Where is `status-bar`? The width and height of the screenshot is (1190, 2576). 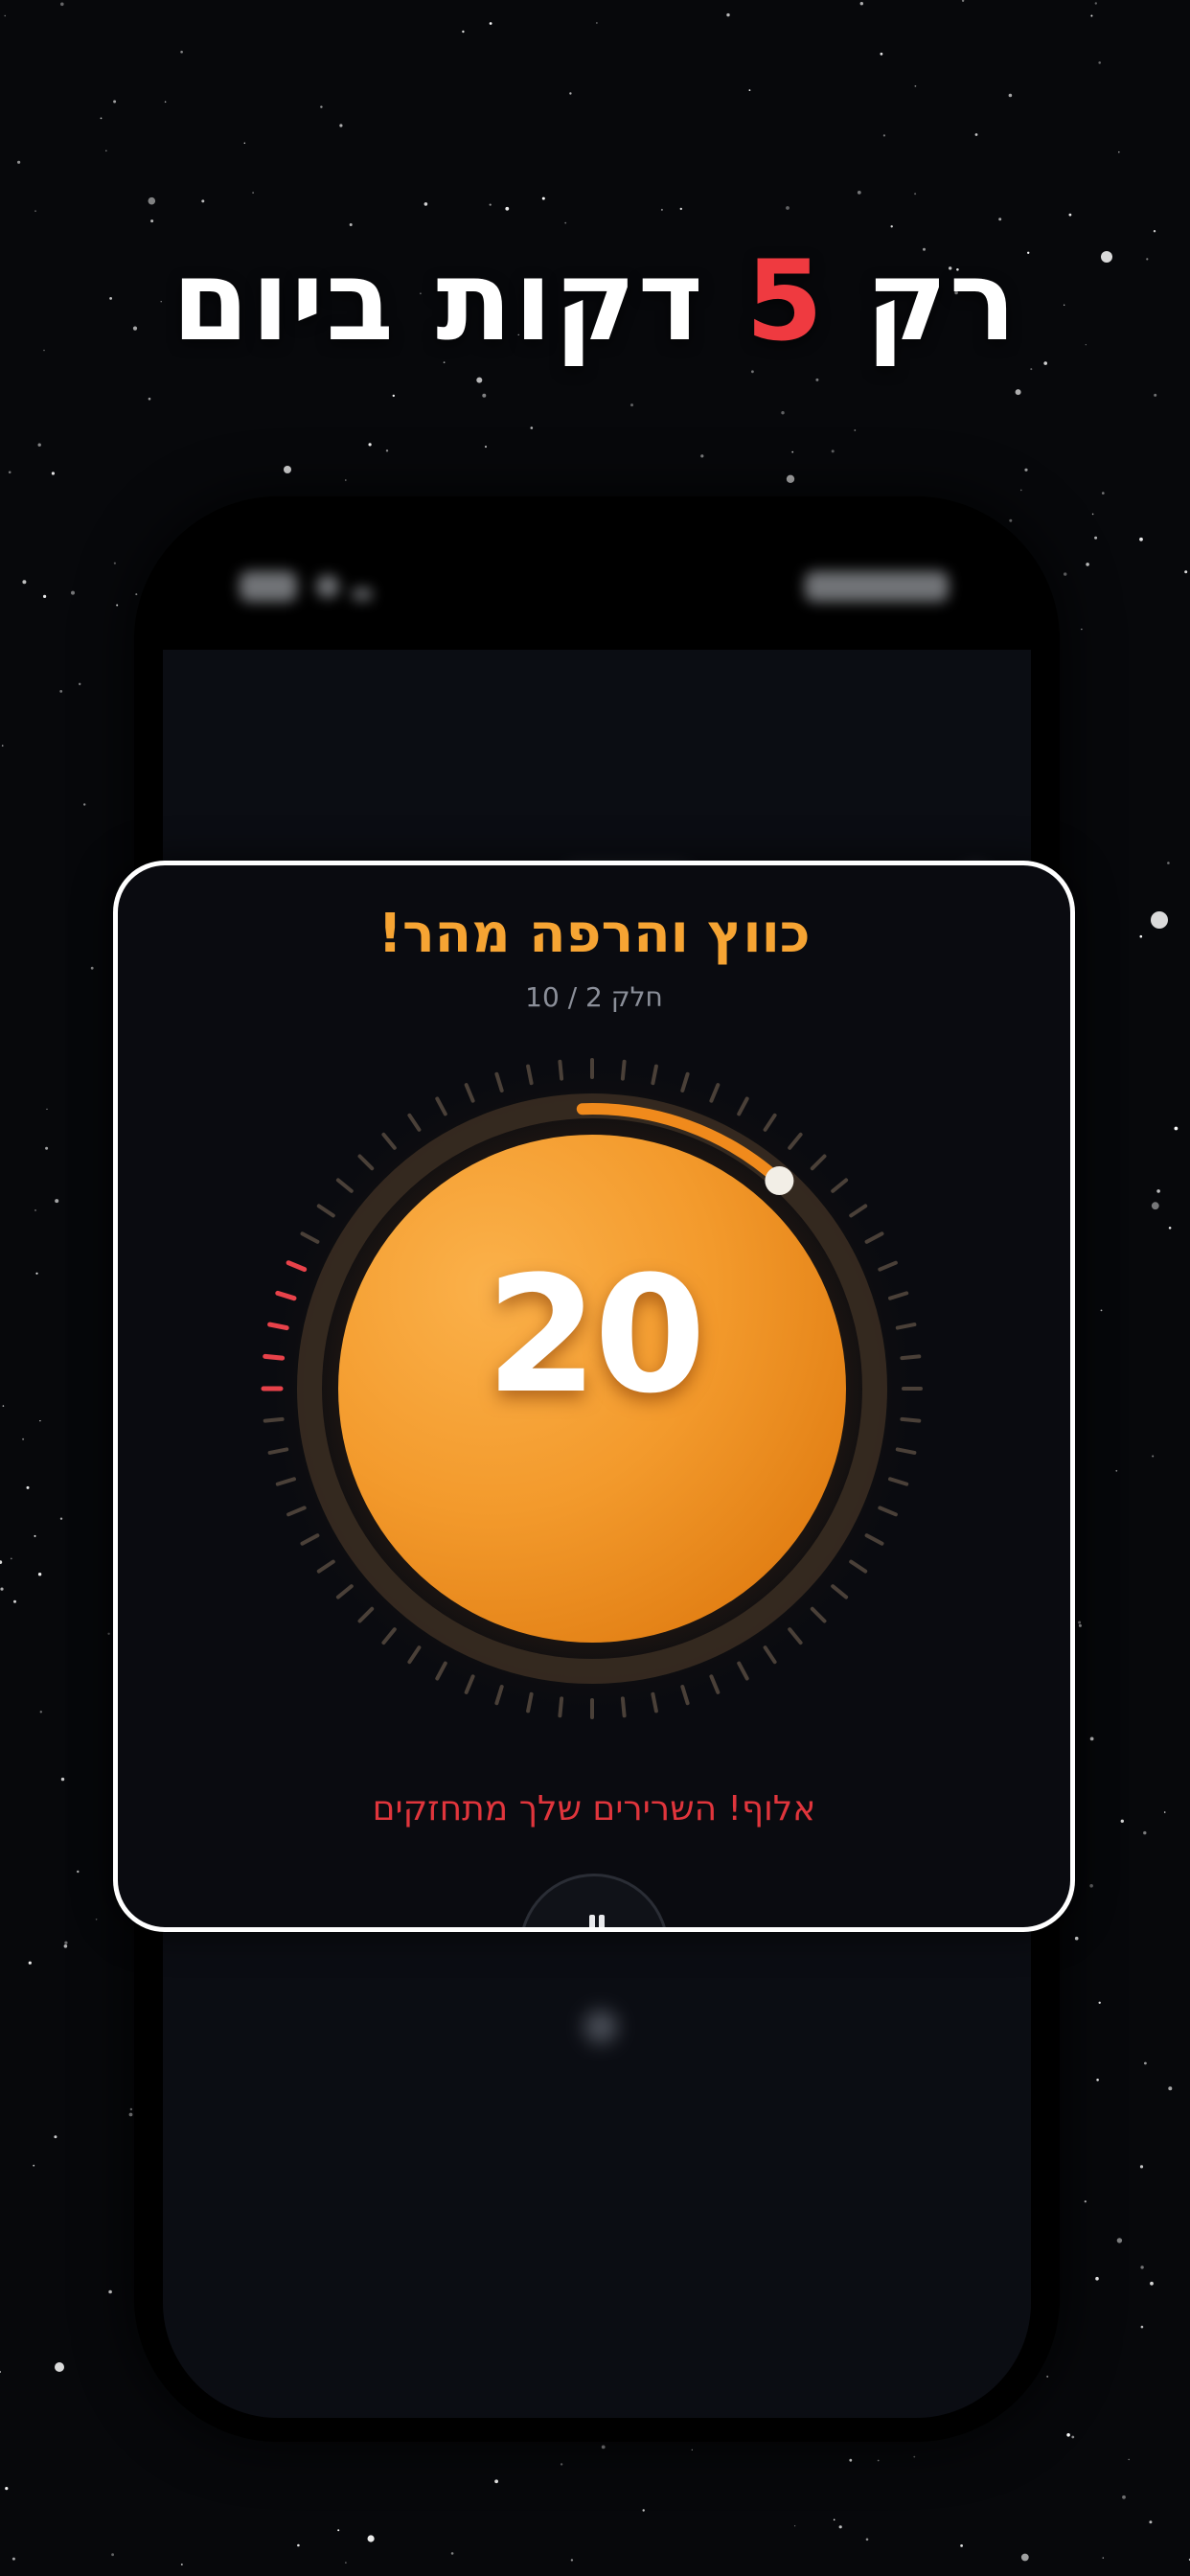
status-bar is located at coordinates (597, 573).